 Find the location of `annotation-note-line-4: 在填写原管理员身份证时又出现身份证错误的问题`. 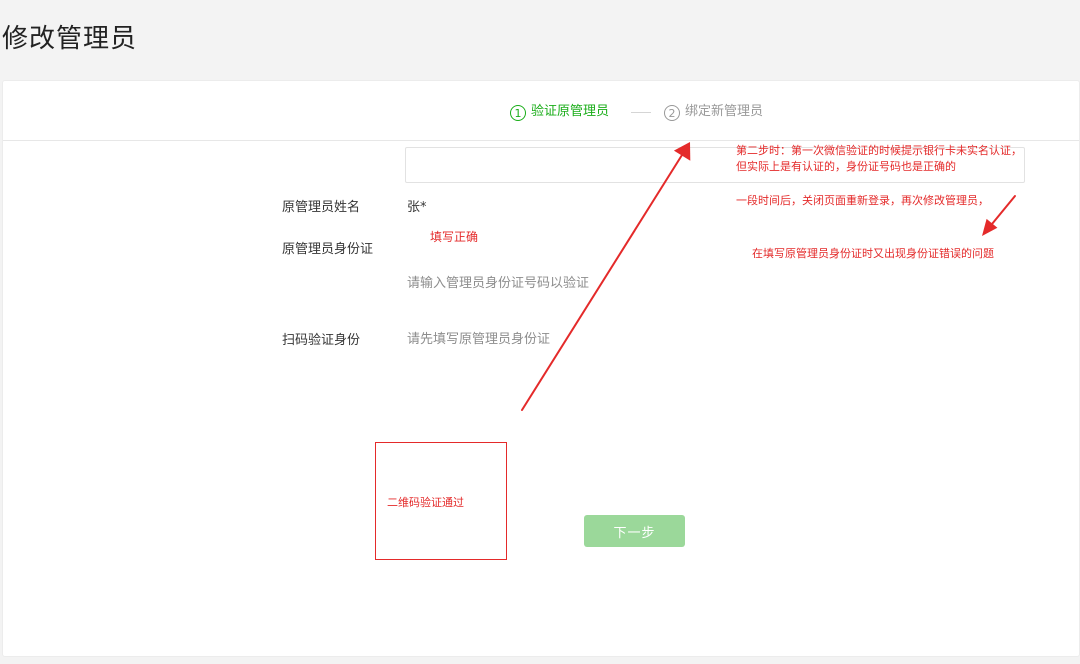

annotation-note-line-4: 在填写原管理员身份证时又出现身份证错误的问题 is located at coordinates (873, 253).